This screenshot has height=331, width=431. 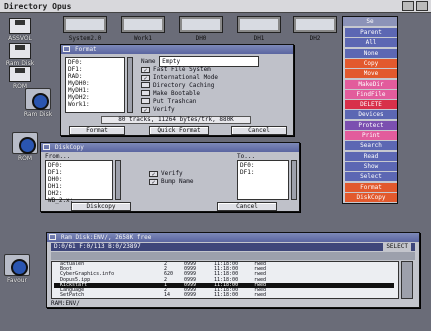 What do you see at coordinates (371, 177) in the screenshot?
I see `panel-button-select: Select` at bounding box center [371, 177].